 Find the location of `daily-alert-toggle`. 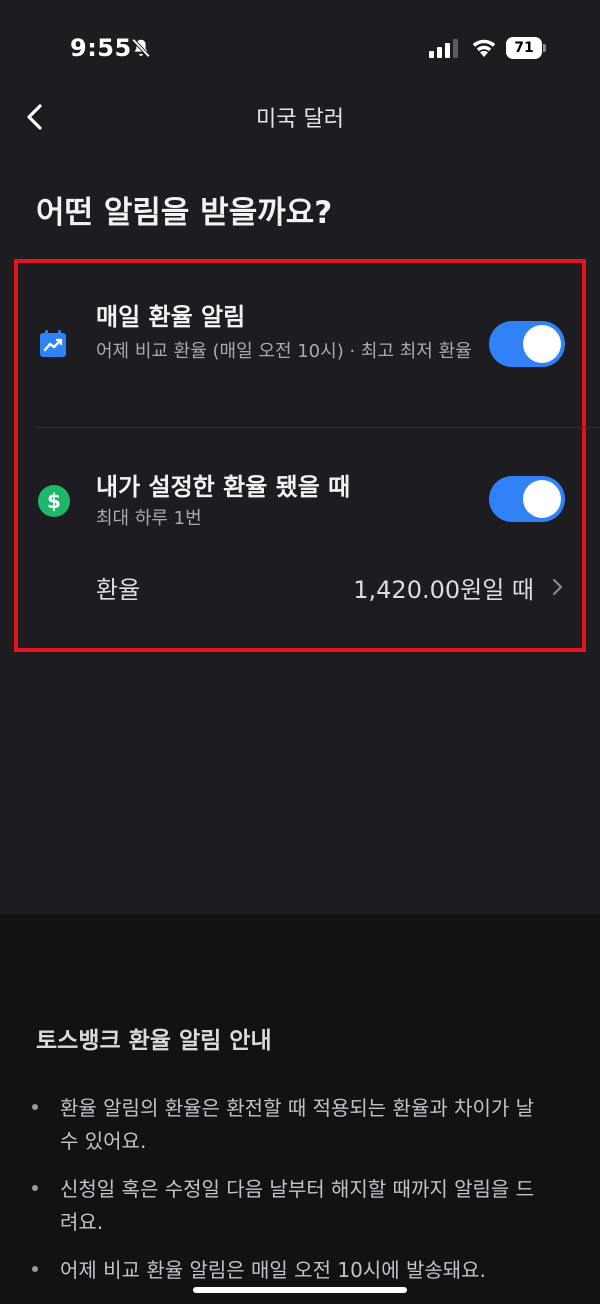

daily-alert-toggle is located at coordinates (527, 344).